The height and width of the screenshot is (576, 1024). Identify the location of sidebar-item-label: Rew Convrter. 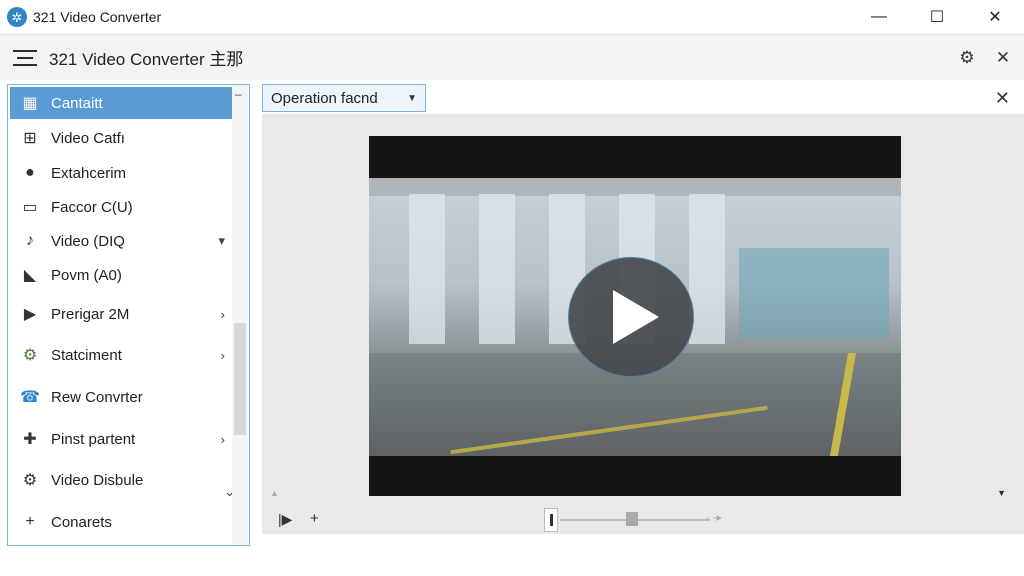
(97, 397).